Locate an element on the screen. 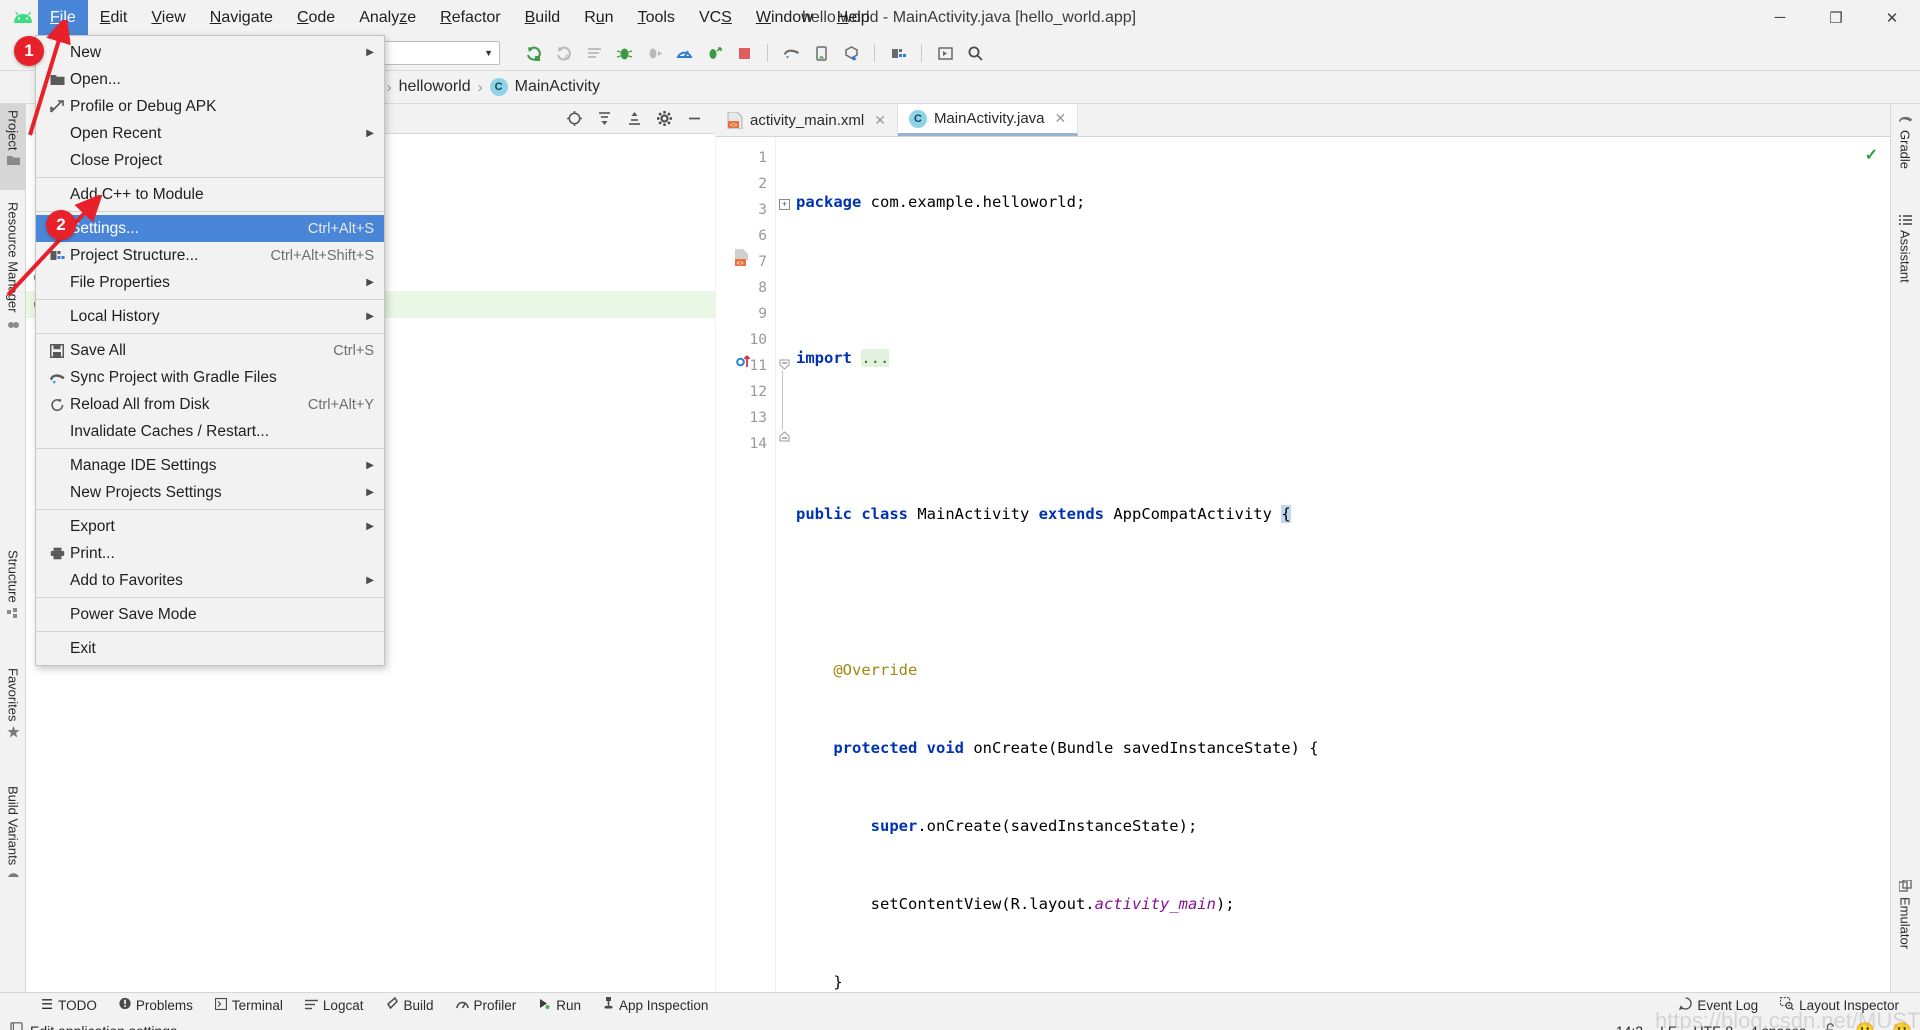 The image size is (1920, 1030). gradle-sync-icon is located at coordinates (791, 53).